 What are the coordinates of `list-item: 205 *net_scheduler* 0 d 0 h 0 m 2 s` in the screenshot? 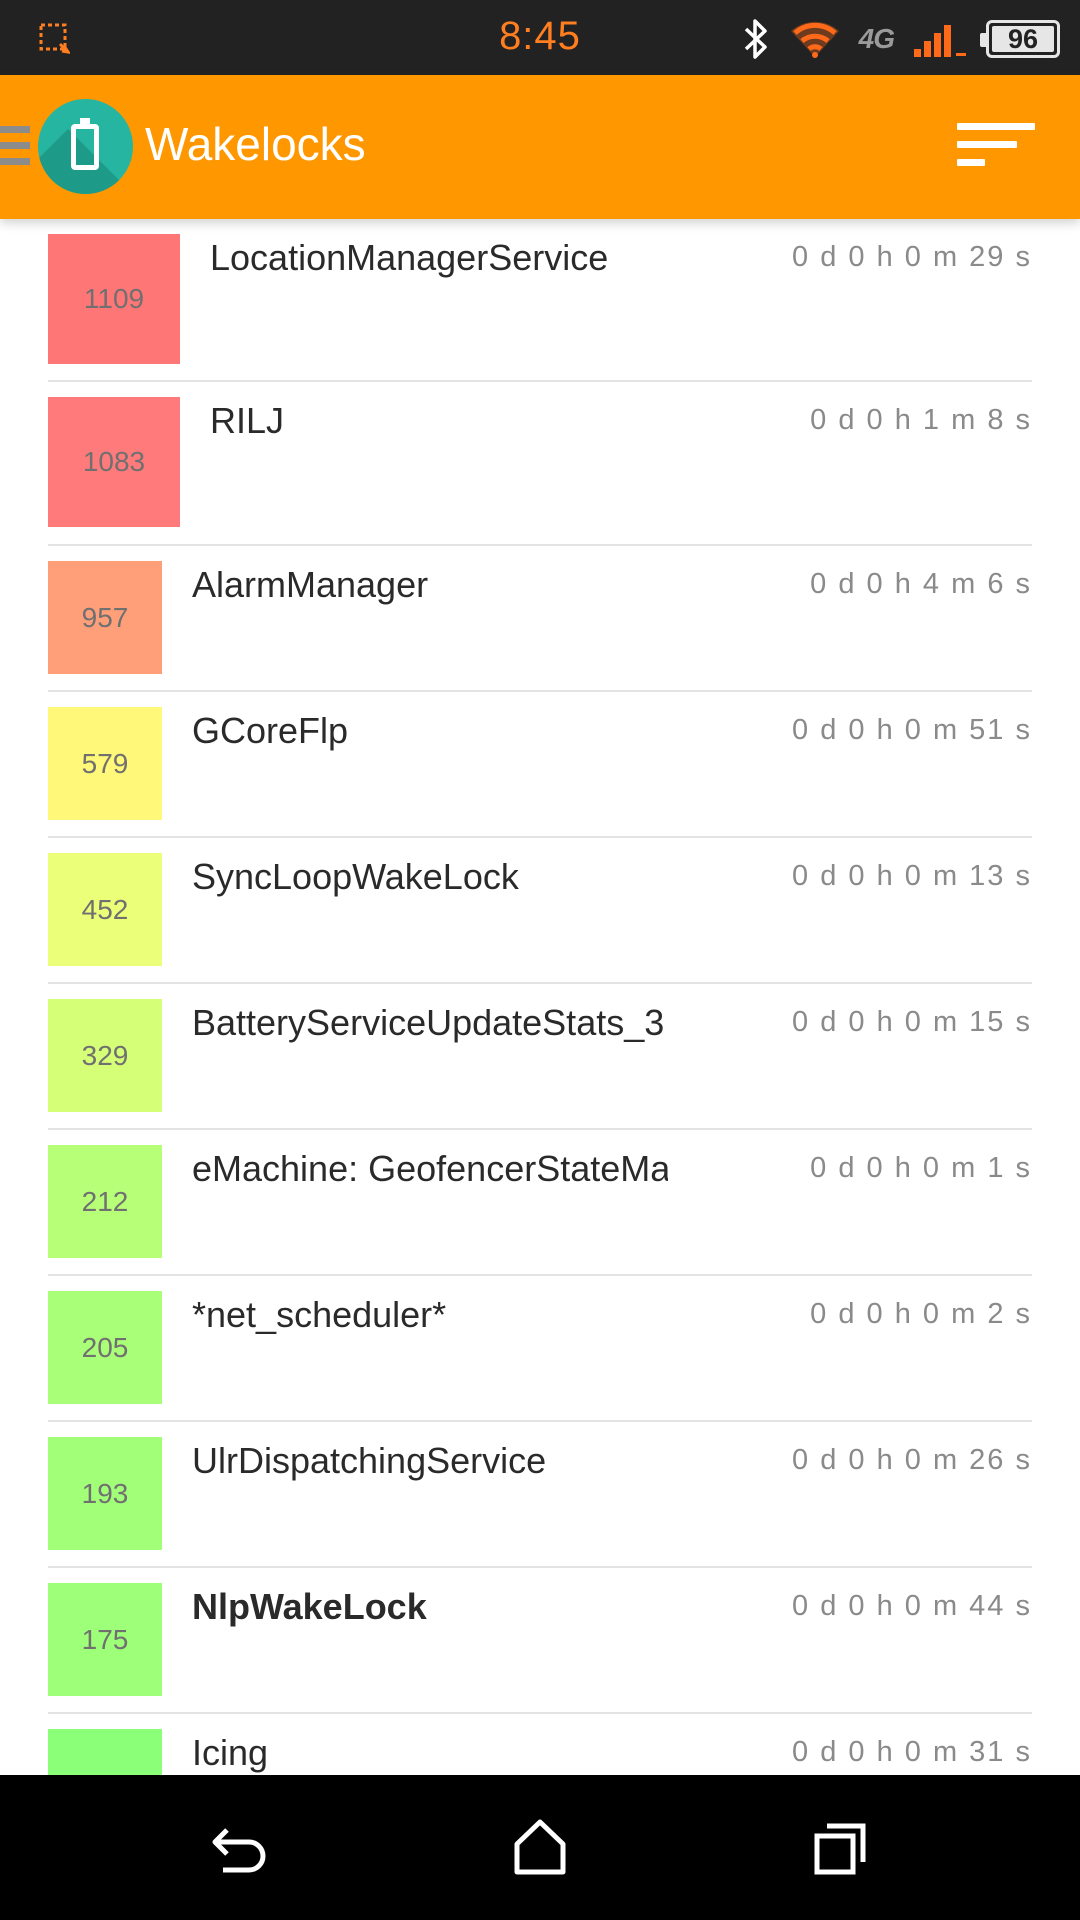 It's located at (540, 1349).